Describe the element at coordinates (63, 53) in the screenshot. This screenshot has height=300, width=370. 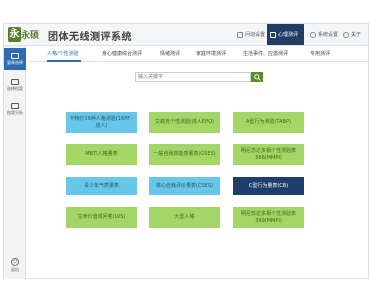
I see `tab-personality: 人格/个性测验` at that location.